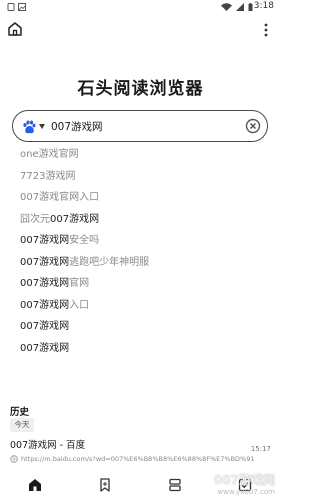 The width and height of the screenshot is (320, 500). I want to click on watermark-sub: www.yx007.com, so click(246, 492).